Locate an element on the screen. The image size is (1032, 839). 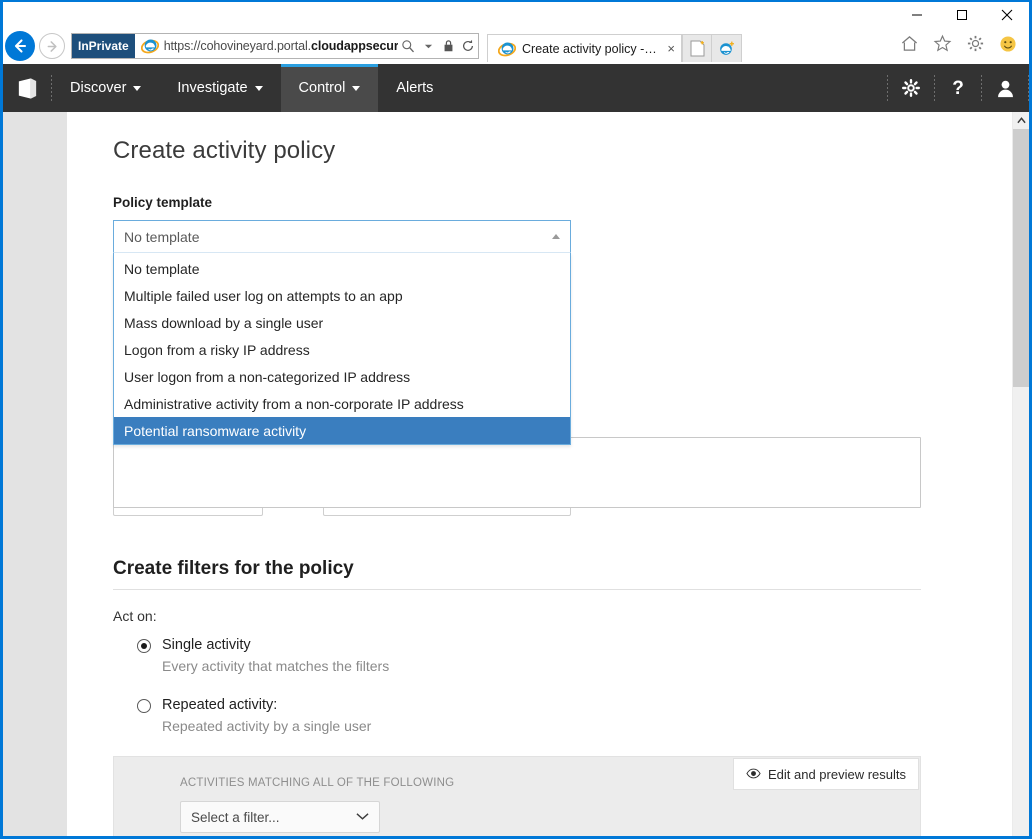
policy-description-textarea is located at coordinates (517, 472).